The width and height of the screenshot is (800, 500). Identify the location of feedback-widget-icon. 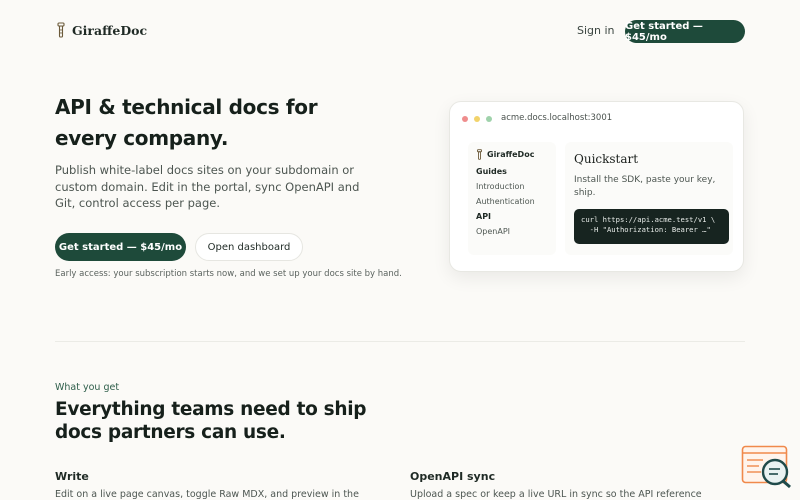
(766, 467).